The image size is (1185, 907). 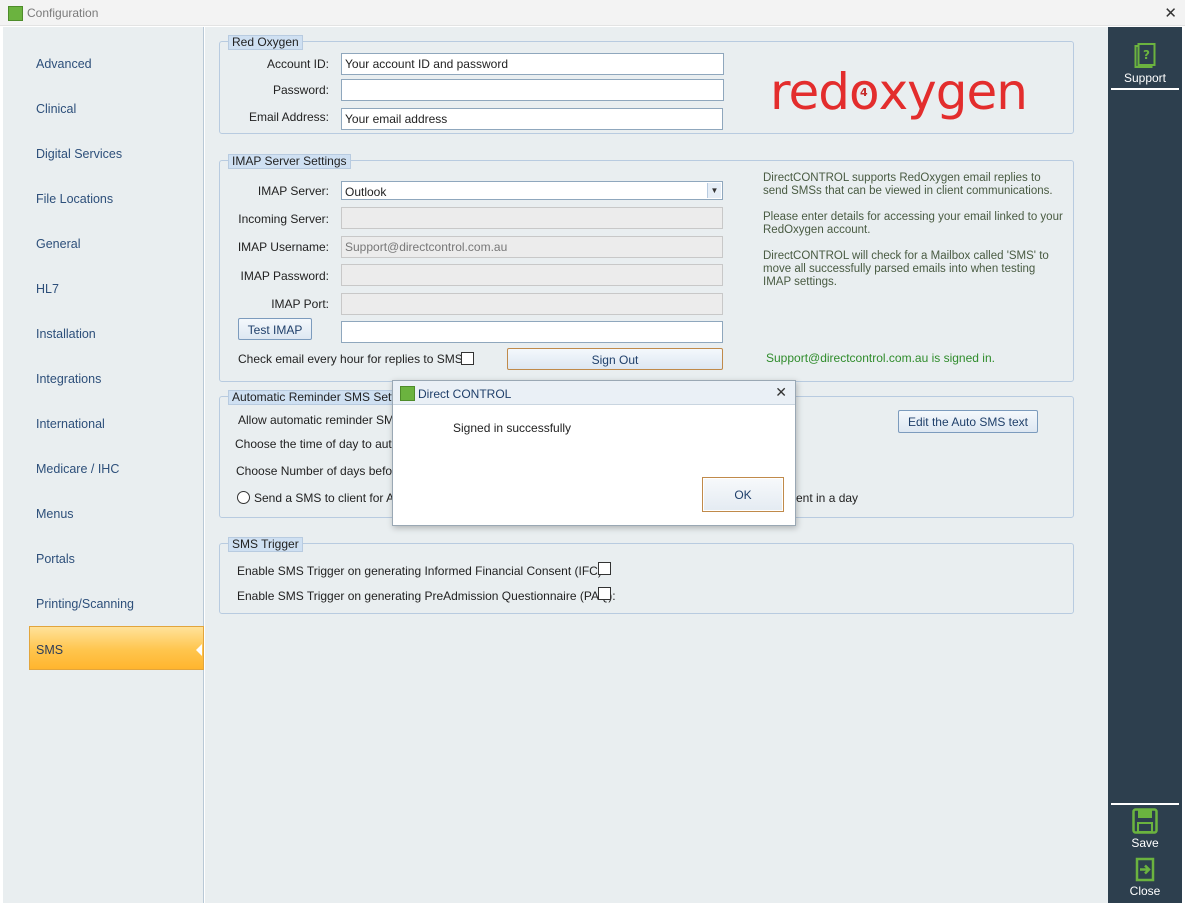 What do you see at coordinates (283, 247) in the screenshot?
I see `imap-username-label: IMAP Username:` at bounding box center [283, 247].